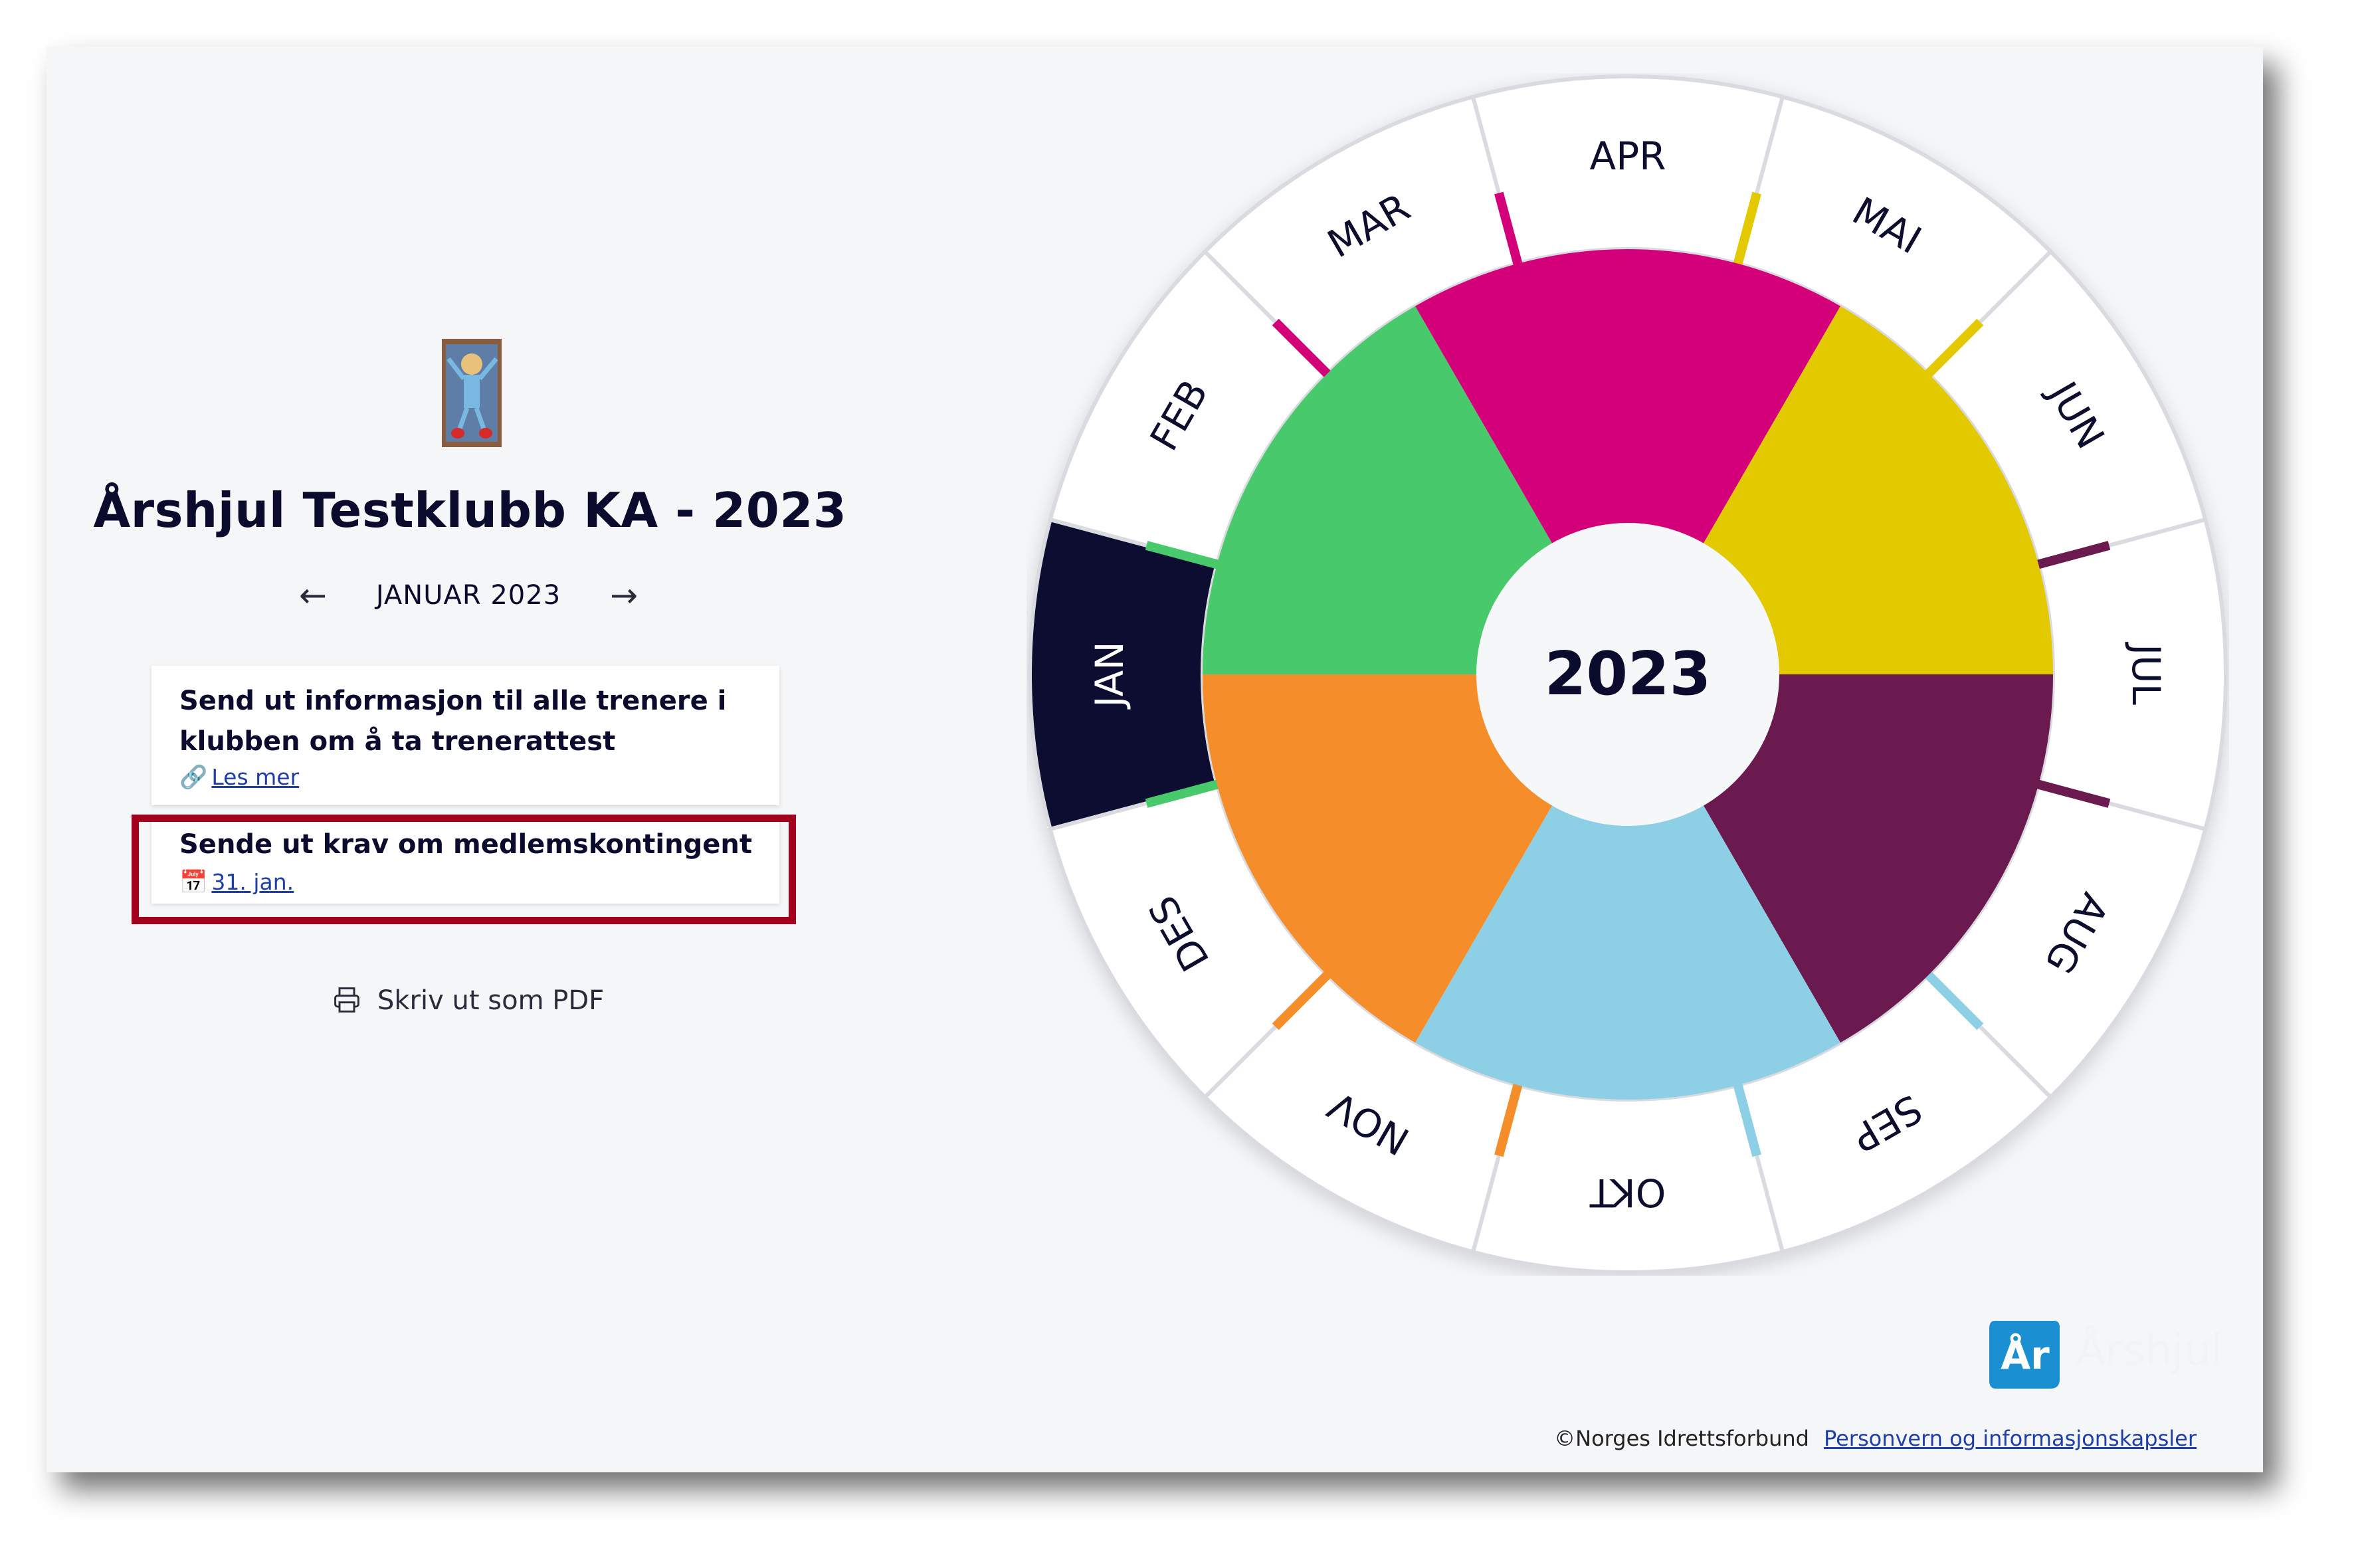  I want to click on wheel-year-label: 2023, so click(1628, 674).